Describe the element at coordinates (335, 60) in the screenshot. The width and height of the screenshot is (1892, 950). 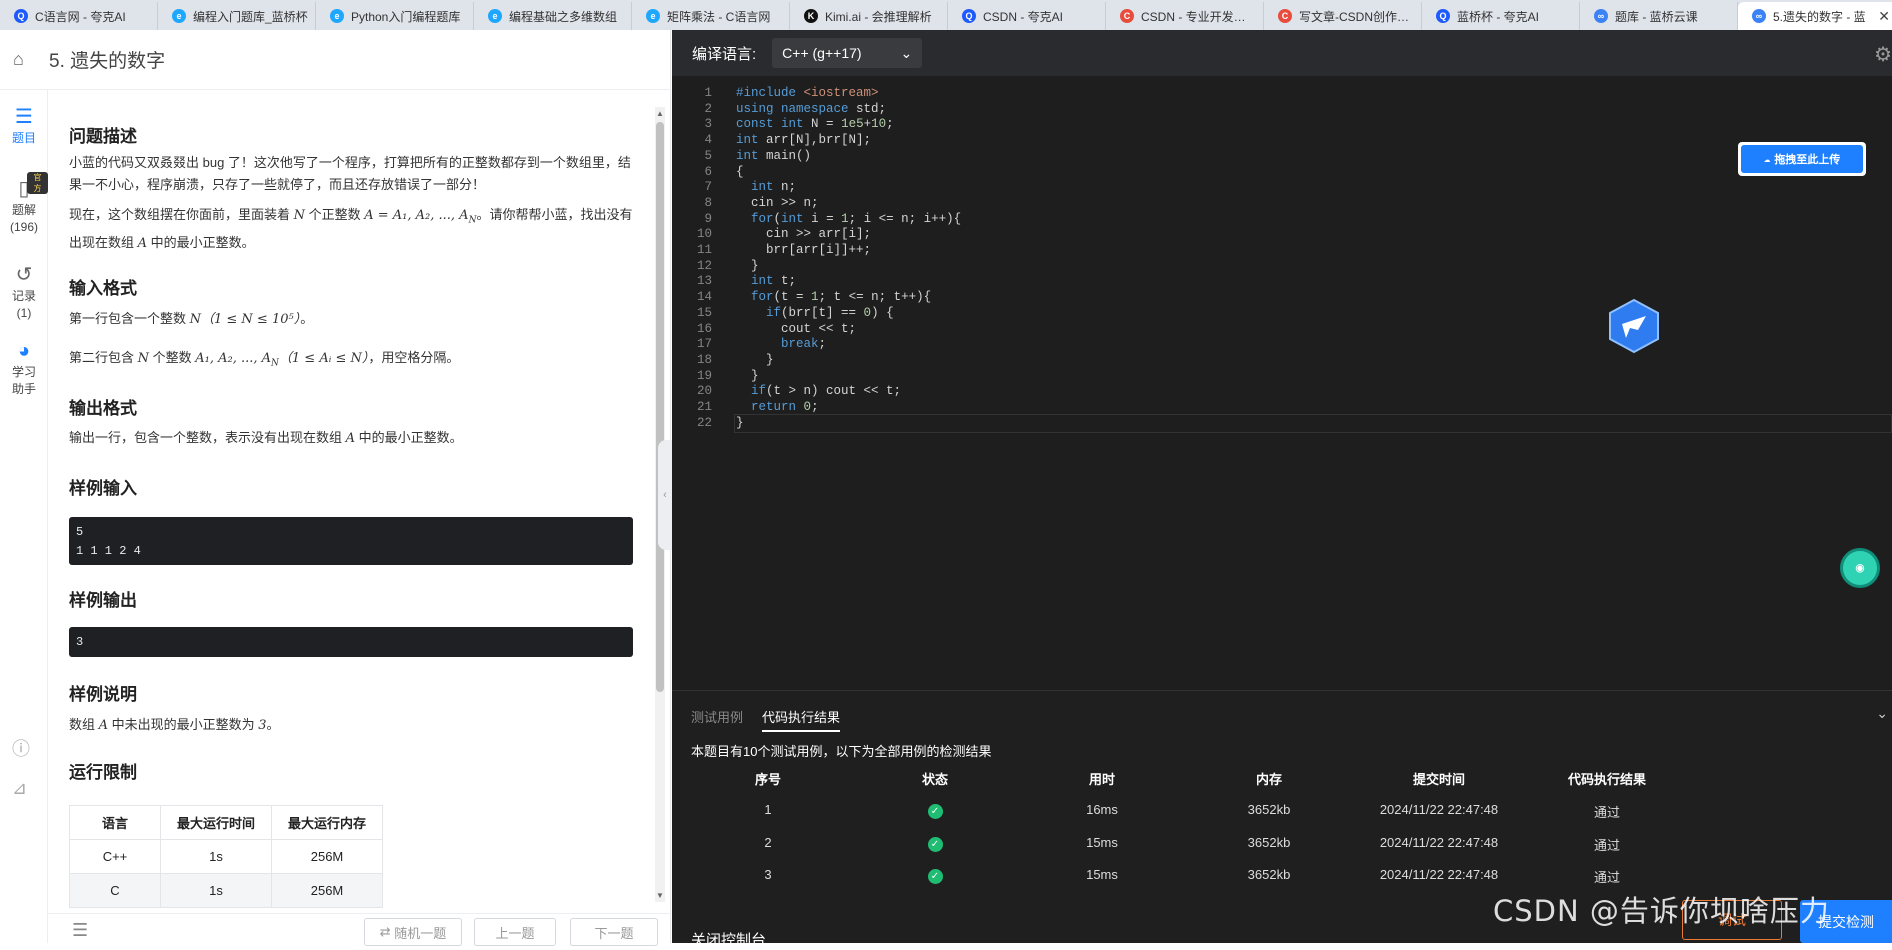
I see `problem-header: ⌂ 5. 遗失的数字` at that location.